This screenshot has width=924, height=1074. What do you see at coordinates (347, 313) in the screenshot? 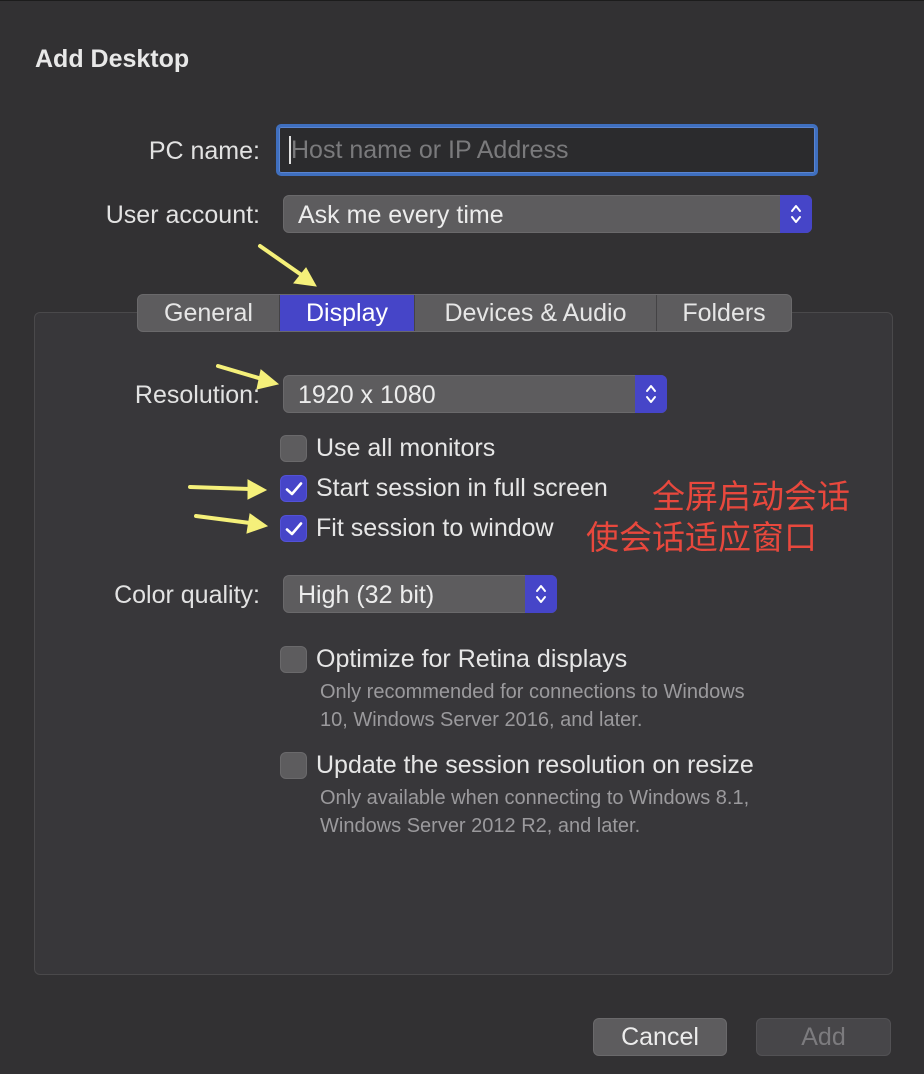
I see `tab-display: Display` at bounding box center [347, 313].